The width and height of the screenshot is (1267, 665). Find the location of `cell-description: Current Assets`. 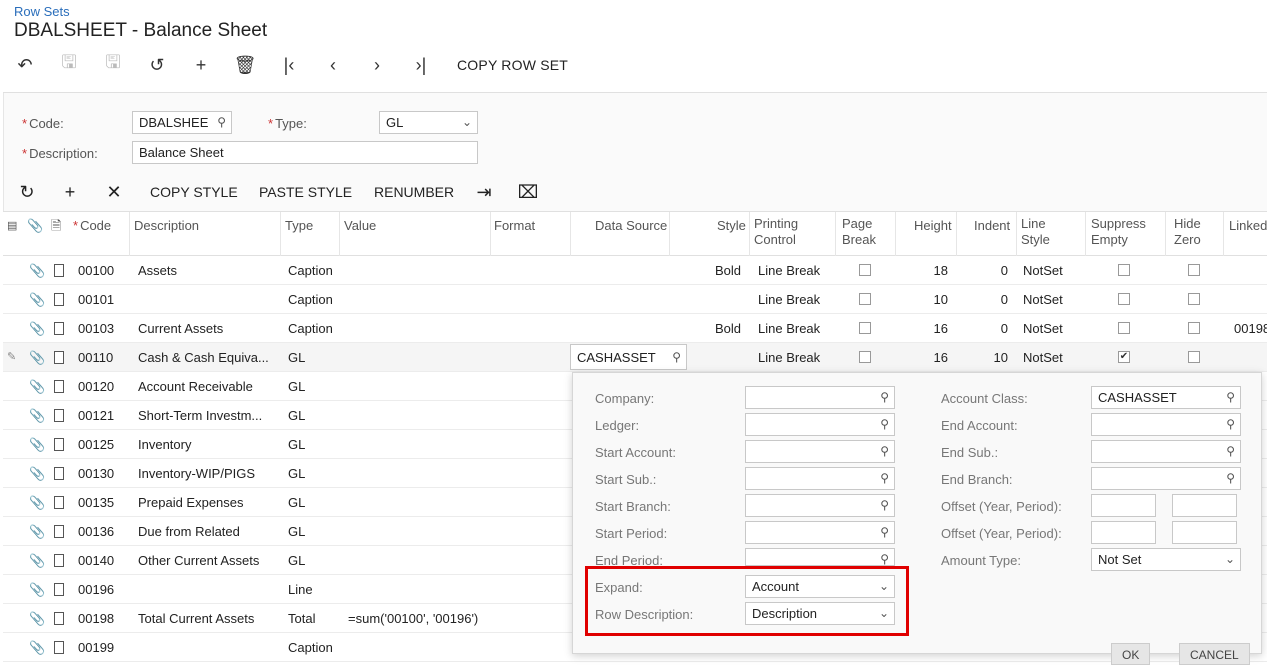

cell-description: Current Assets is located at coordinates (208, 328).